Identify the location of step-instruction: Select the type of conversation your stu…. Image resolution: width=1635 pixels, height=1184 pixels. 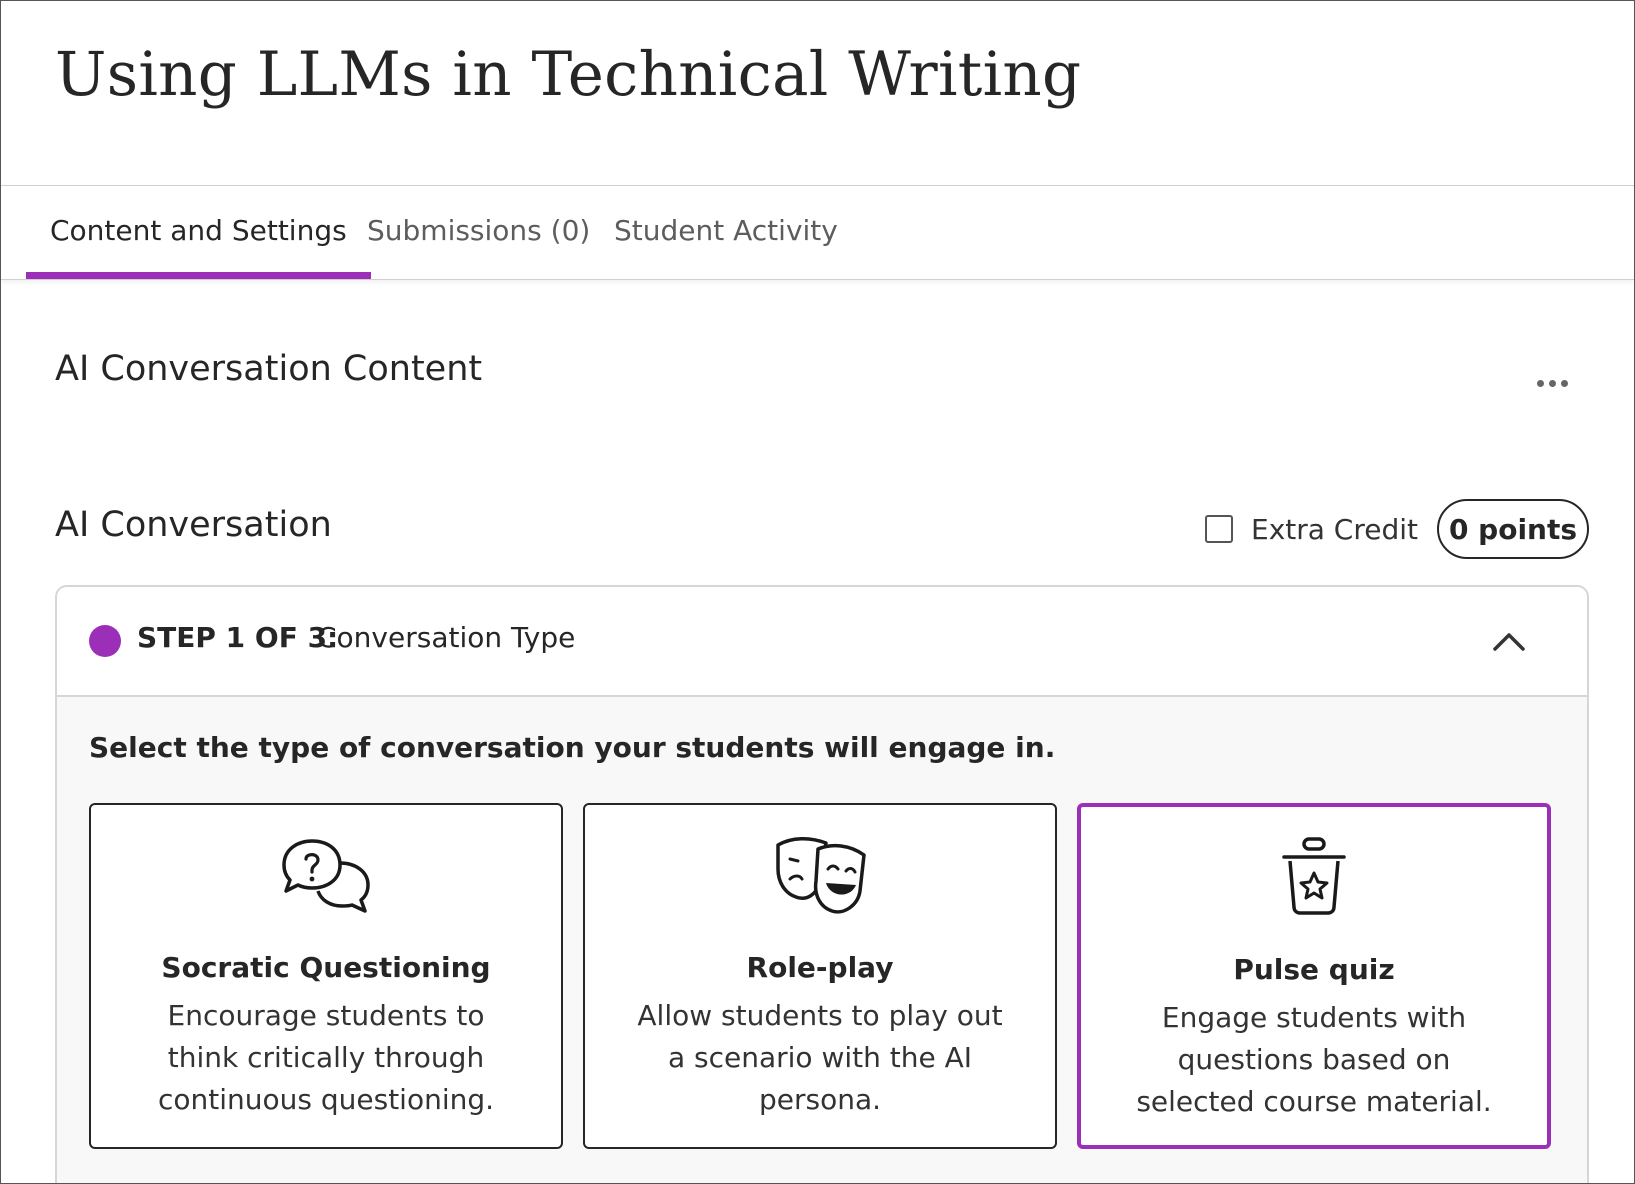
(572, 747).